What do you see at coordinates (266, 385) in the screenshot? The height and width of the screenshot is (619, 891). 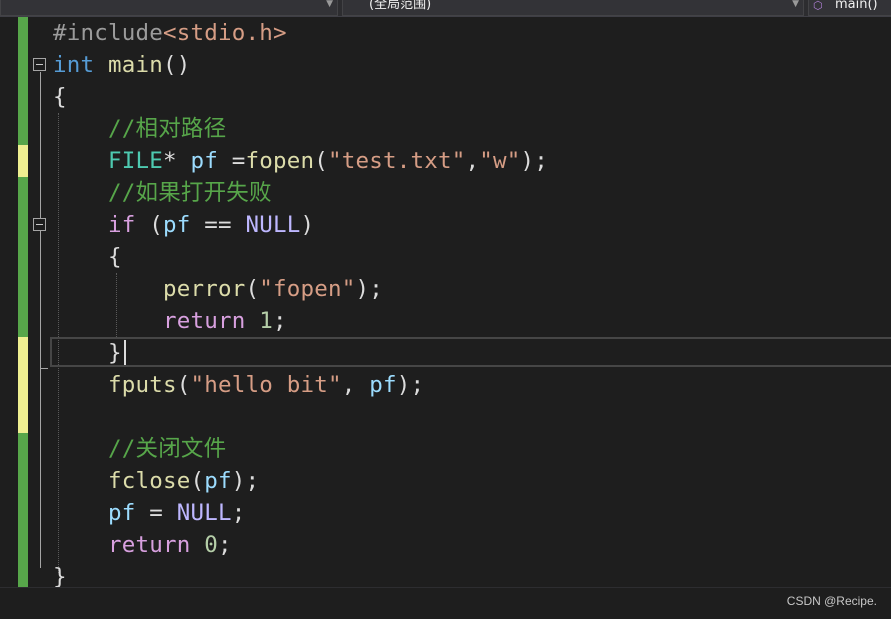 I see `code-token: "hello bit"` at bounding box center [266, 385].